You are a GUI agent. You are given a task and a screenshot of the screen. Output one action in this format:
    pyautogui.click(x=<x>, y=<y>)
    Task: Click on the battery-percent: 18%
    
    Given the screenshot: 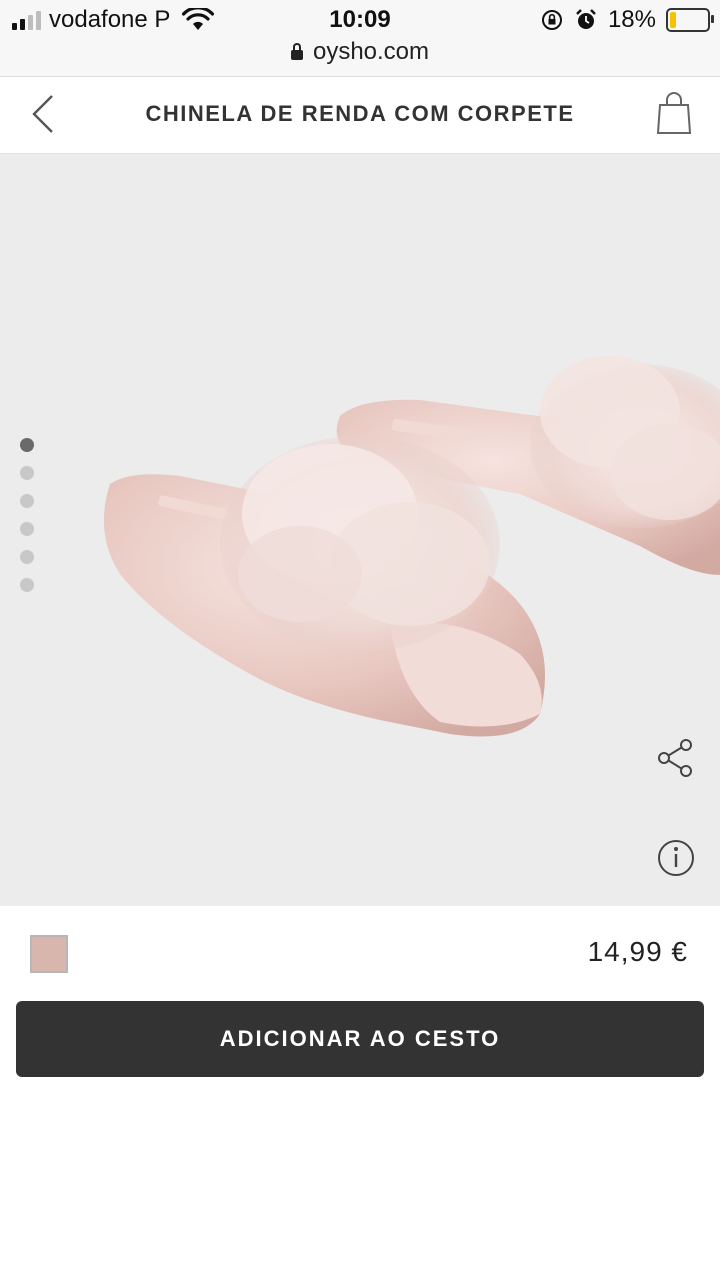 What is the action you would take?
    pyautogui.click(x=631, y=19)
    